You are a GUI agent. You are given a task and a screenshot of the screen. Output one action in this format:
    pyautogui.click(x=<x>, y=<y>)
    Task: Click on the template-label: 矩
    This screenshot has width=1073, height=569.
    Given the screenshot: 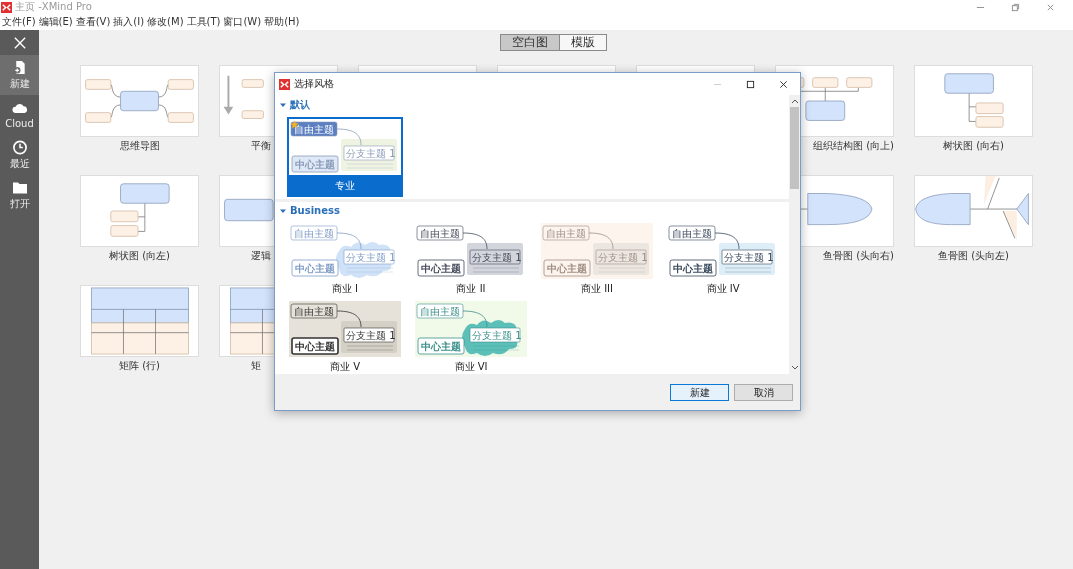 What is the action you would take?
    pyautogui.click(x=256, y=366)
    